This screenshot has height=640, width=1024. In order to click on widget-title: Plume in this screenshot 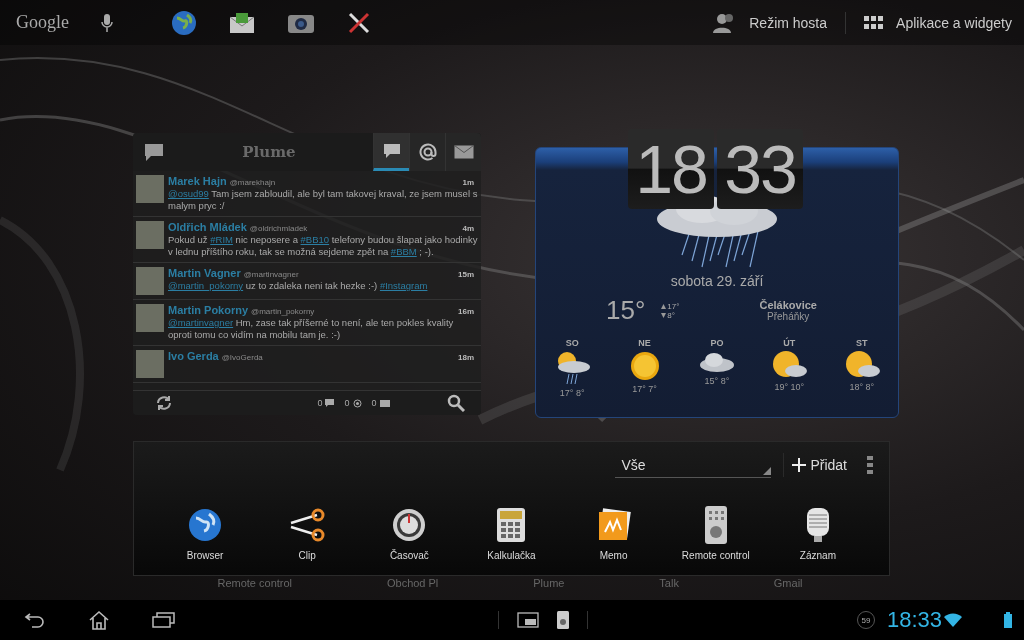, I will do `click(269, 152)`.